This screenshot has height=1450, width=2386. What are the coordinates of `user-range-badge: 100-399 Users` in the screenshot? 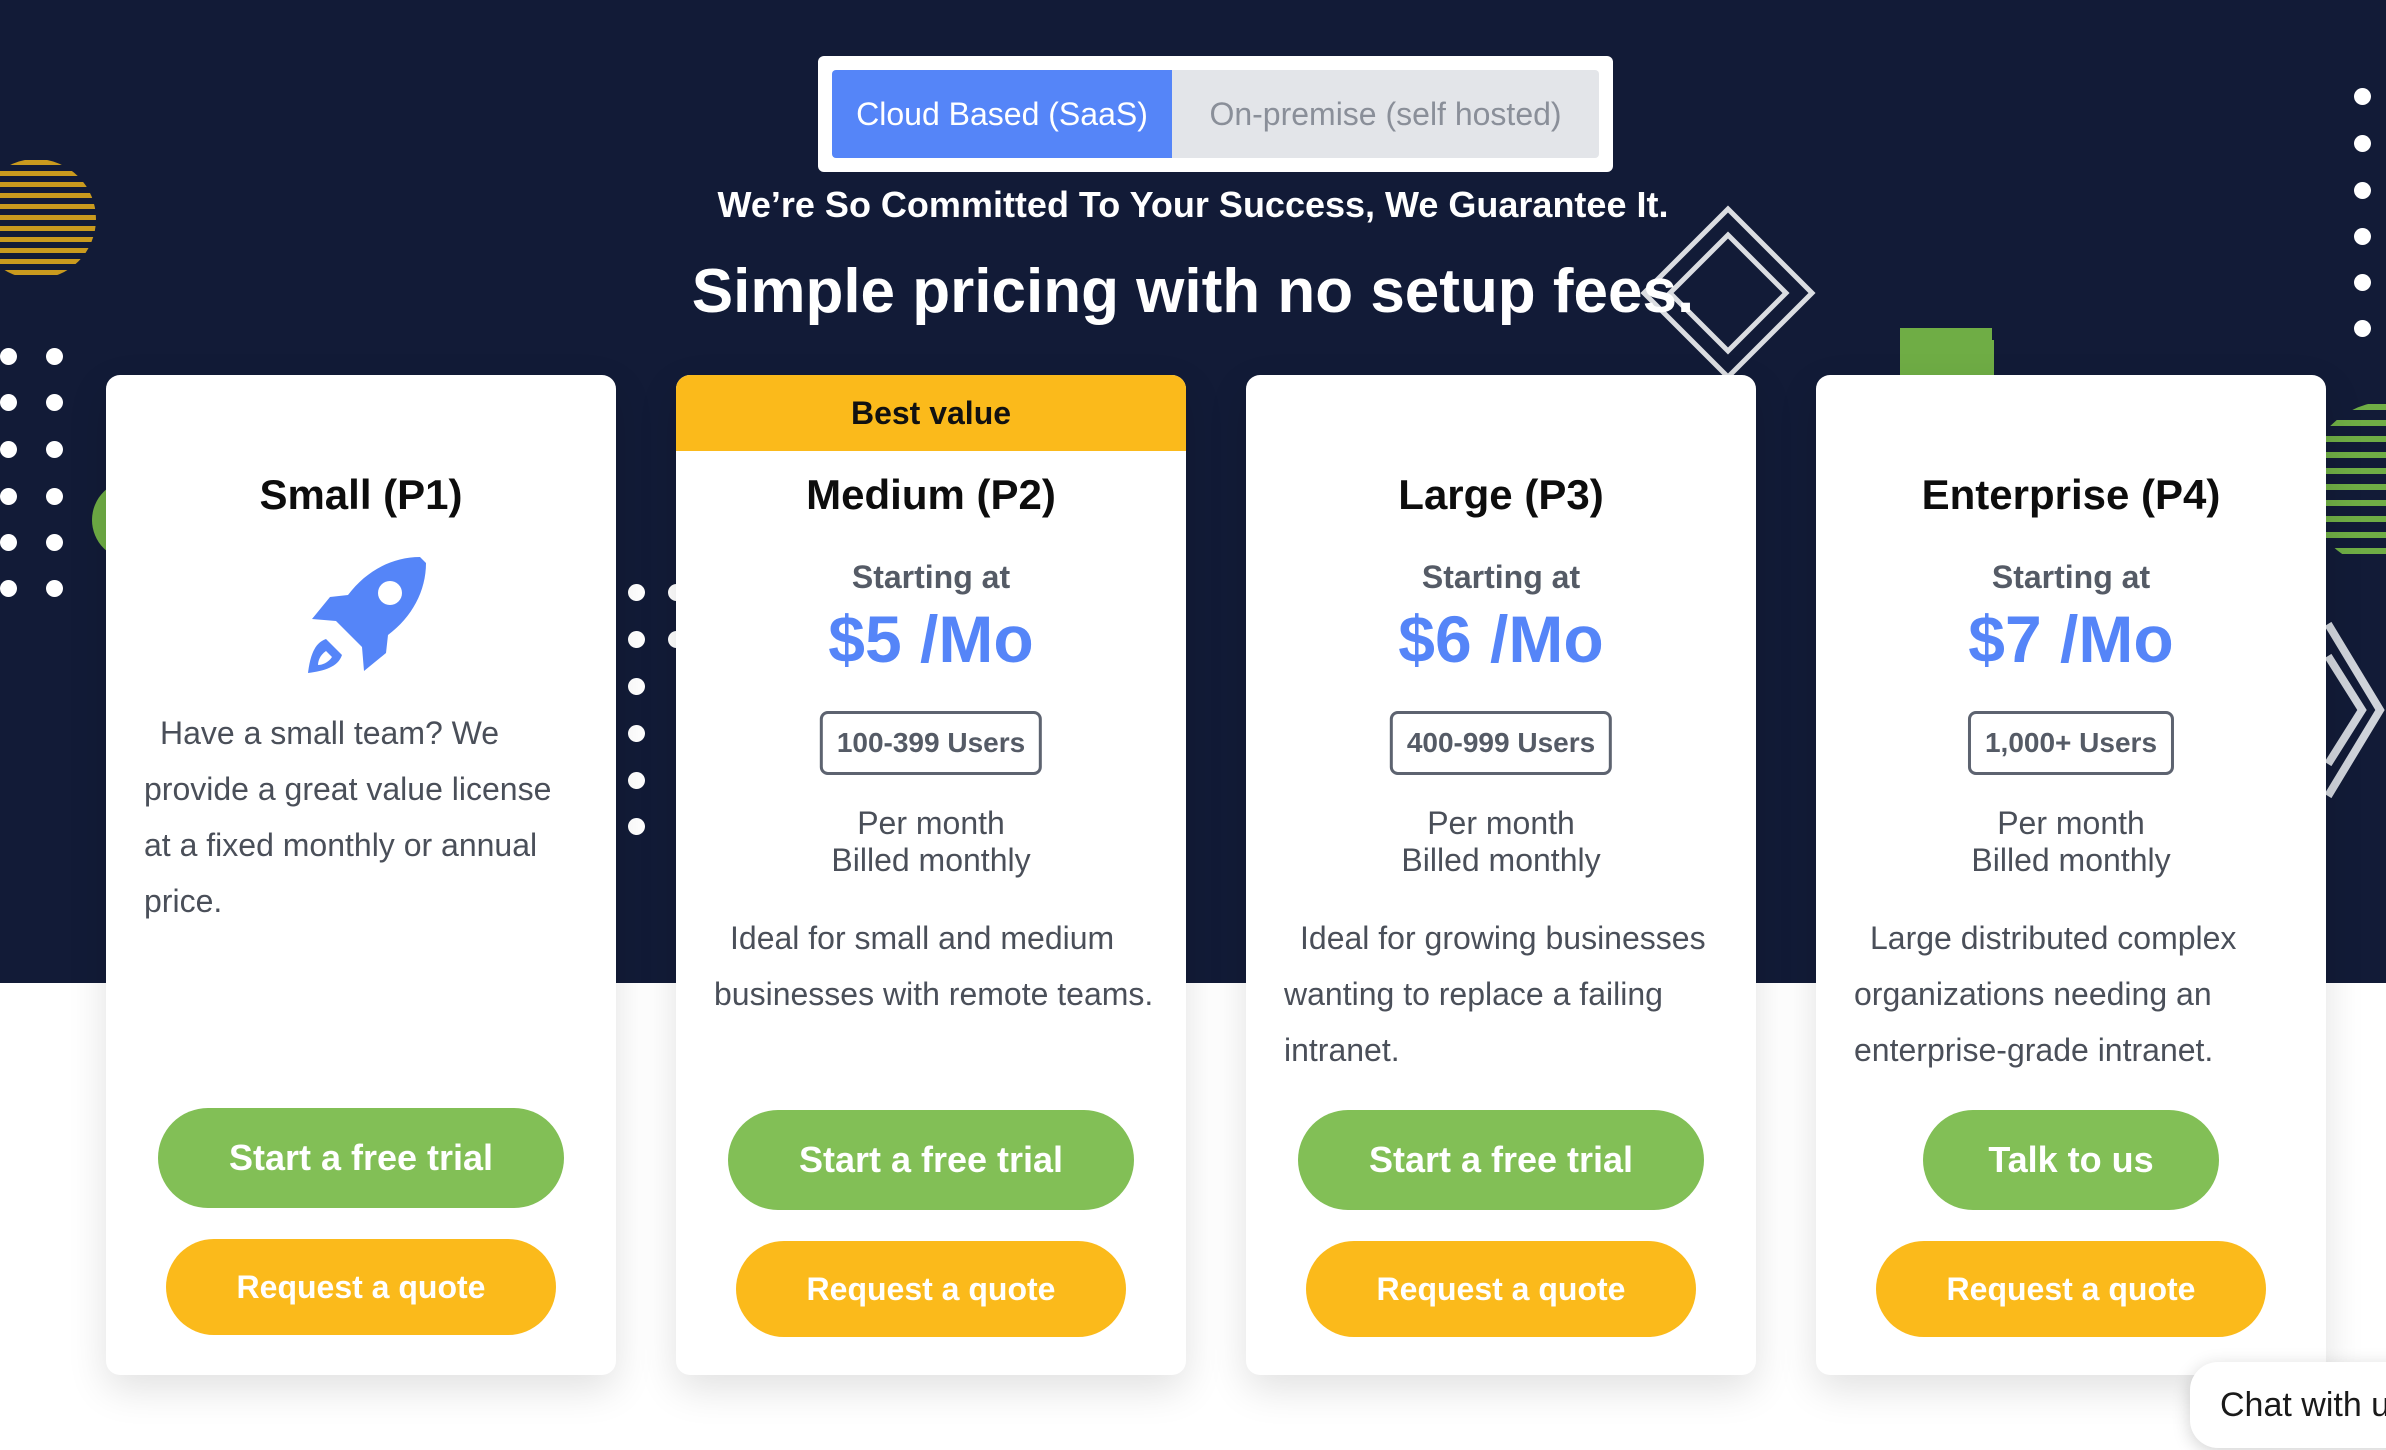 It's located at (931, 743).